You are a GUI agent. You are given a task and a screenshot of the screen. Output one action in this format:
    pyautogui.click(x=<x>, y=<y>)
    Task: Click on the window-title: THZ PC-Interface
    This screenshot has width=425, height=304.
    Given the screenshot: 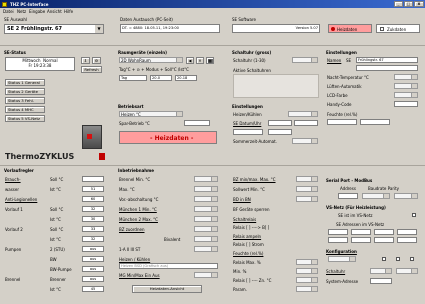 What is the action you would take?
    pyautogui.click(x=29, y=4)
    